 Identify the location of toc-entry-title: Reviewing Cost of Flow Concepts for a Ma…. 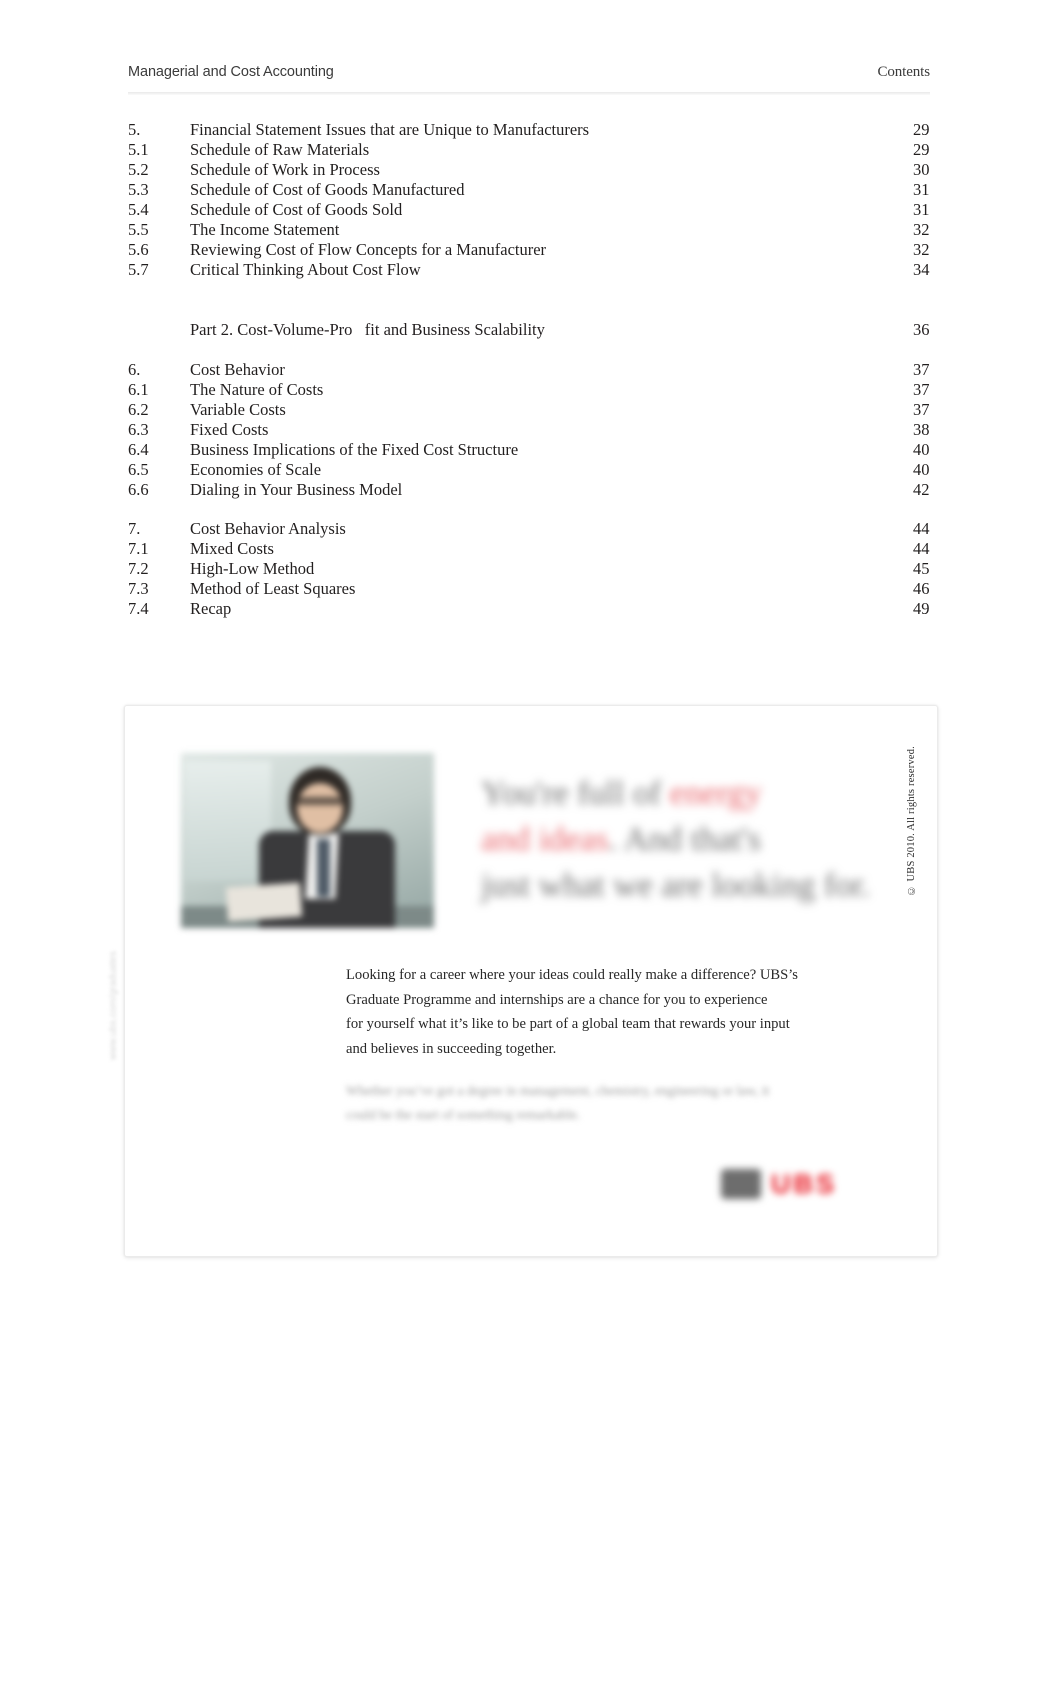
(368, 249).